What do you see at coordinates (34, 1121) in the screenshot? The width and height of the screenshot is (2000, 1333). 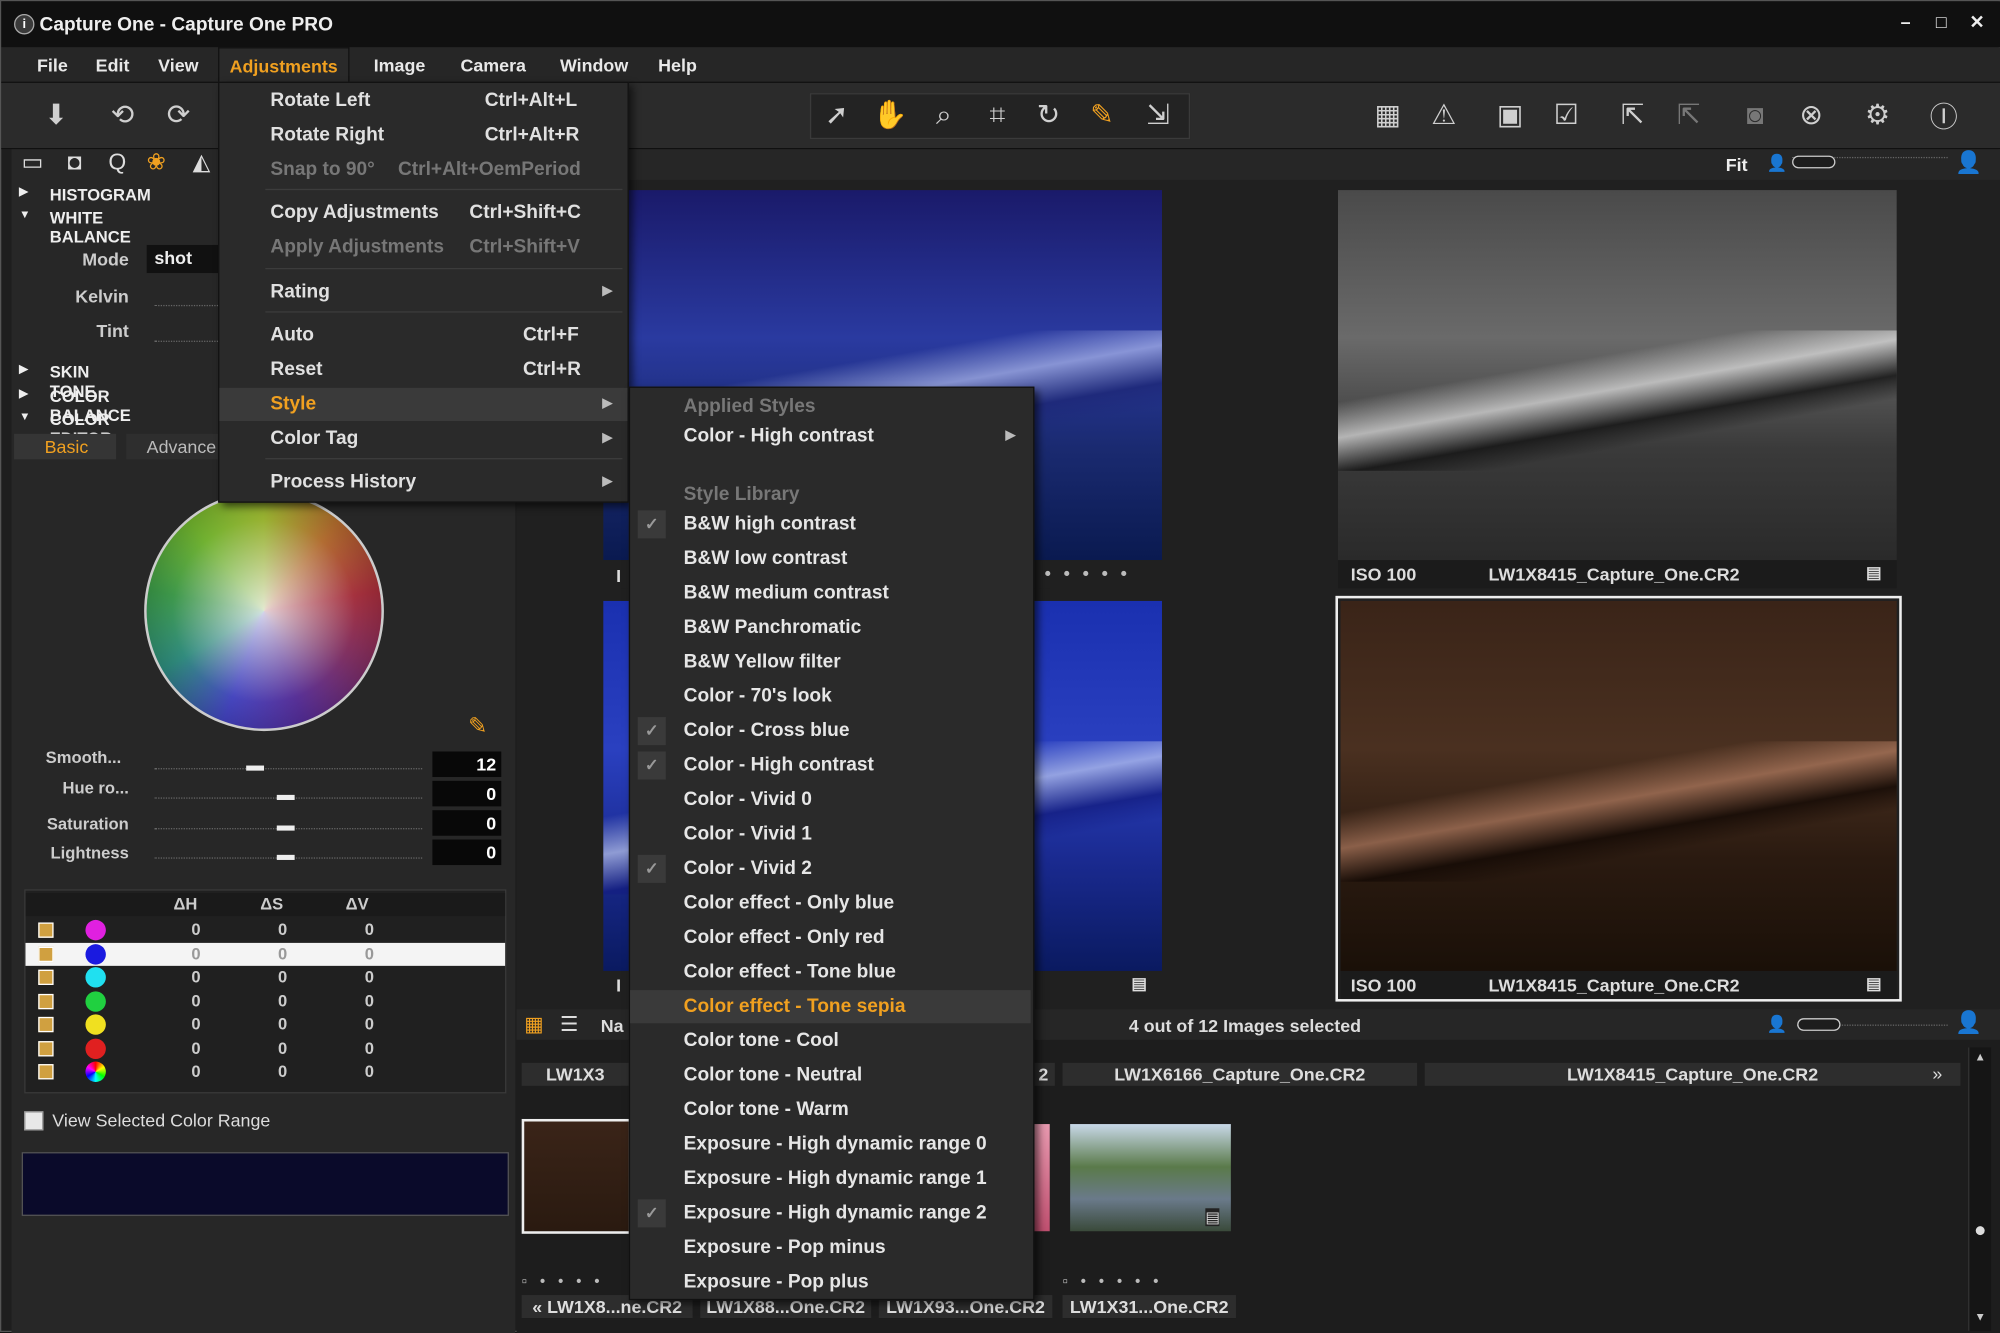 I see `view-range-checkbox` at bounding box center [34, 1121].